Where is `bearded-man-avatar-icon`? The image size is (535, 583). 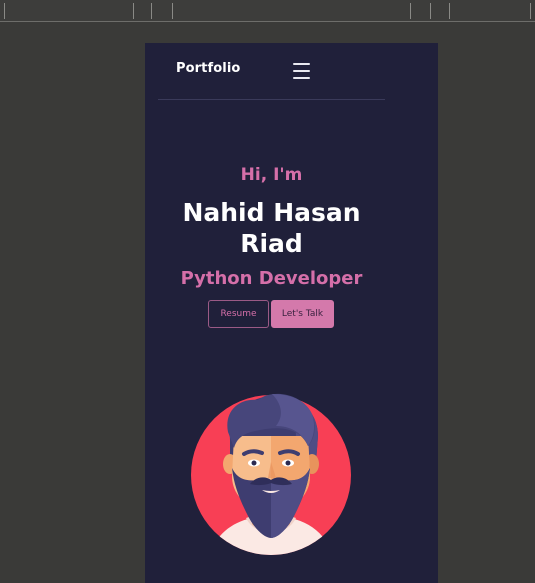 bearded-man-avatar-icon is located at coordinates (271, 474).